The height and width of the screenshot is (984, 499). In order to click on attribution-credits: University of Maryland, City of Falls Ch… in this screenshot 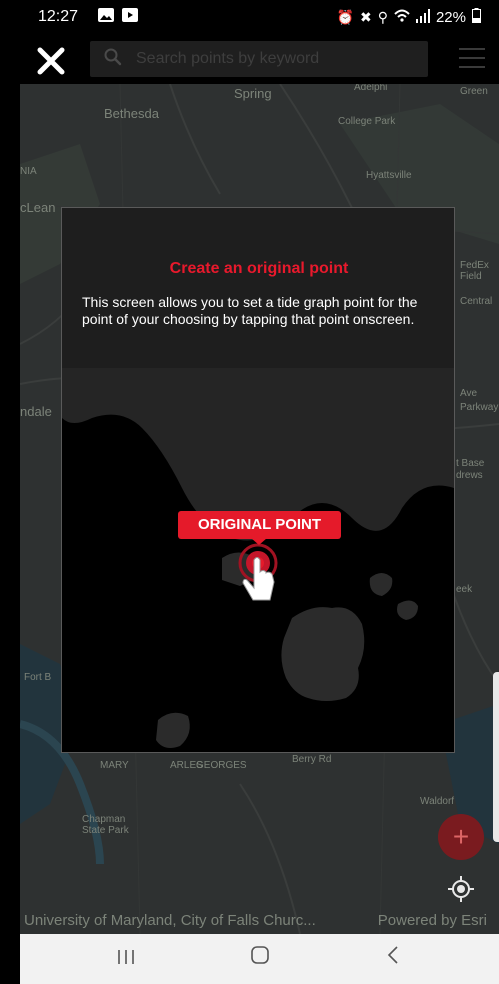, I will do `click(170, 920)`.